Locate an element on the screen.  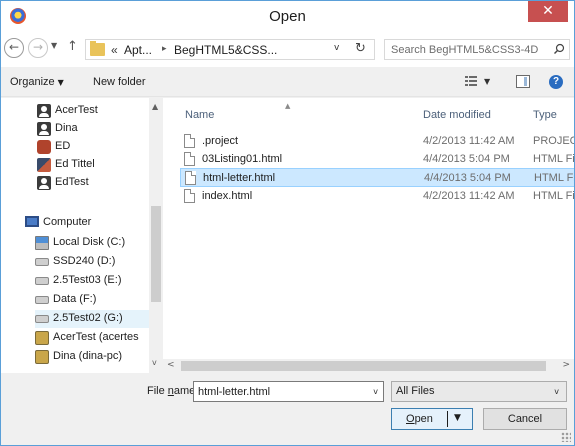
column-header-label: Name is located at coordinates (200, 115).